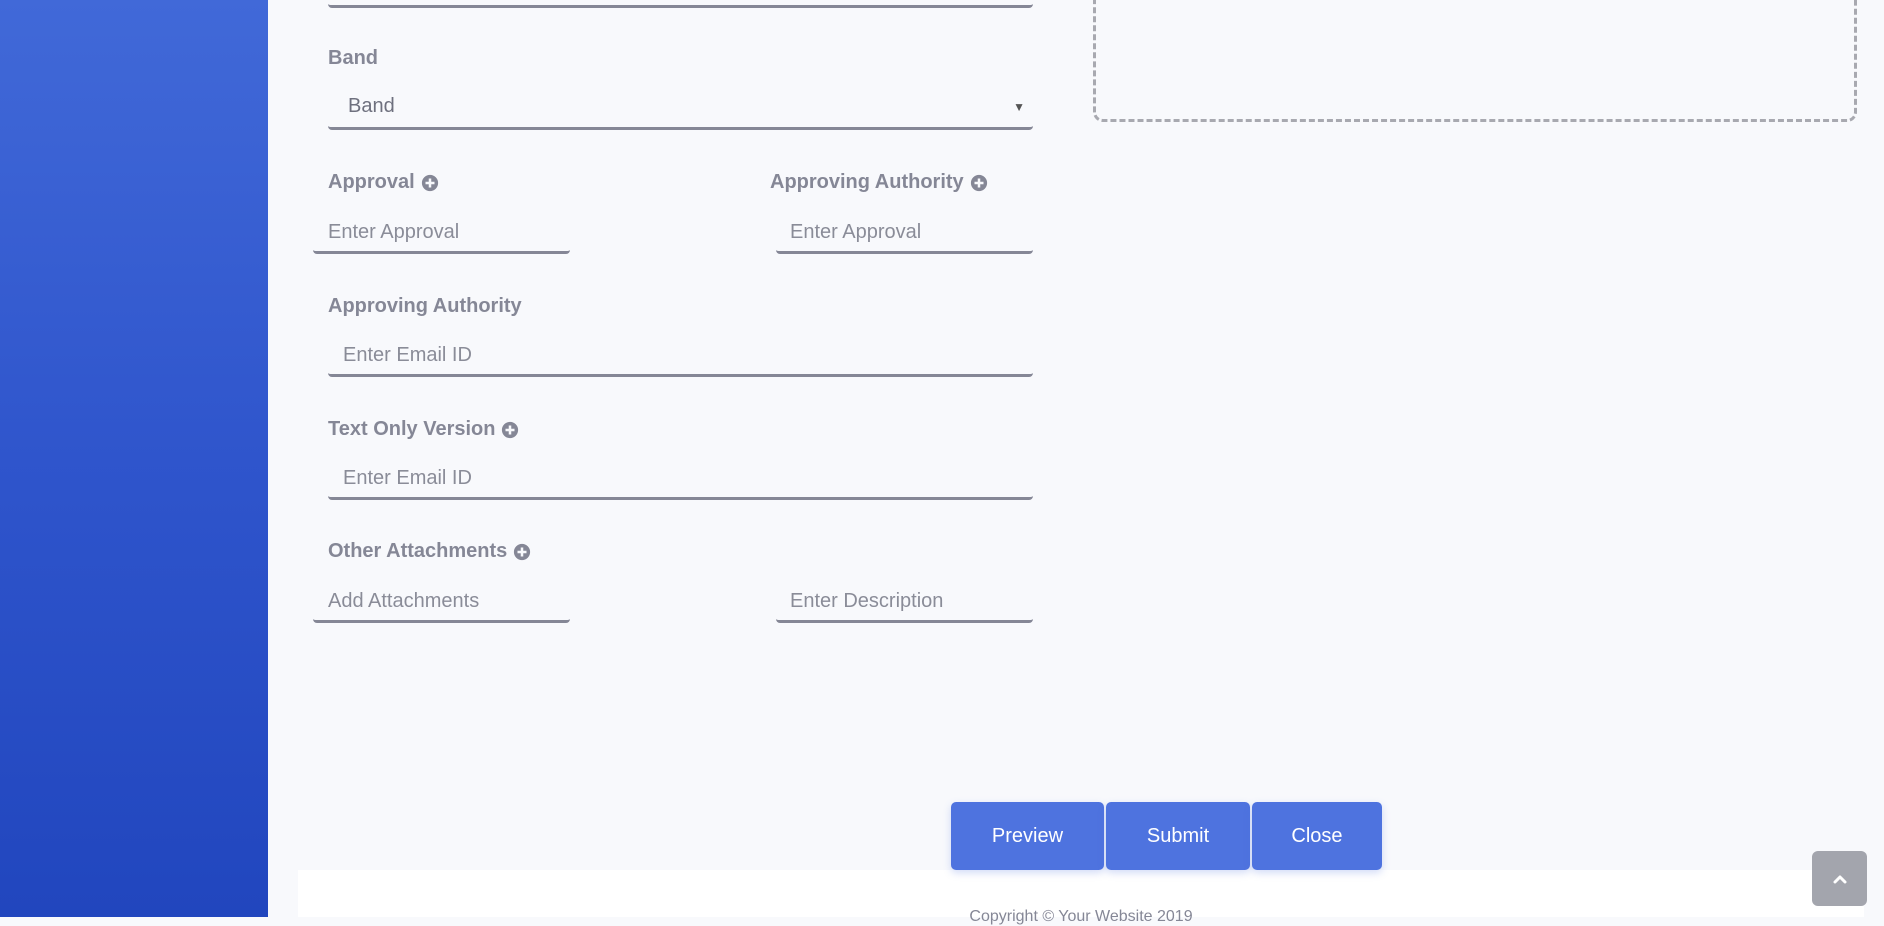 This screenshot has width=1884, height=926. Describe the element at coordinates (1178, 836) in the screenshot. I see `submit-button: Submit` at that location.